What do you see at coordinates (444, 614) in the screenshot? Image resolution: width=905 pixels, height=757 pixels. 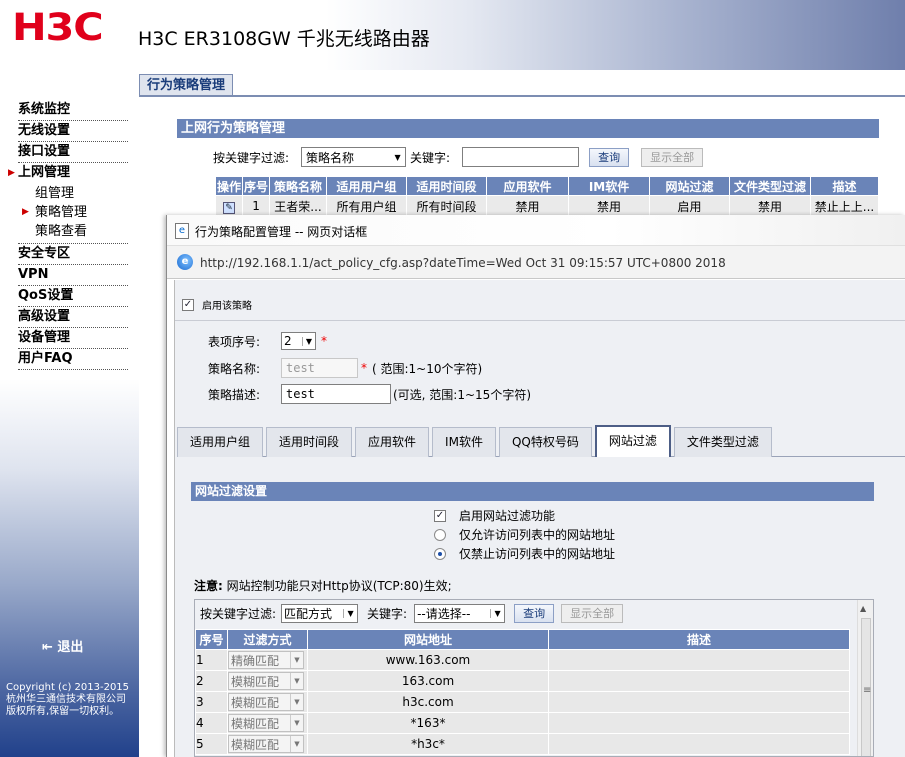 I see `url-keyword-value: --请选择--` at bounding box center [444, 614].